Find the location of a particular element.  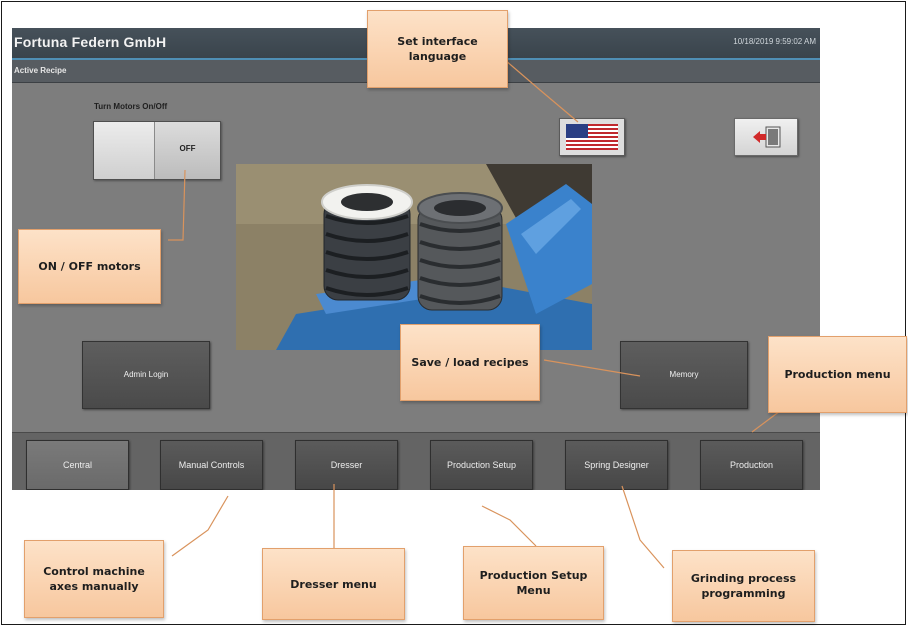

toggle-off-side: OFF is located at coordinates (187, 150).